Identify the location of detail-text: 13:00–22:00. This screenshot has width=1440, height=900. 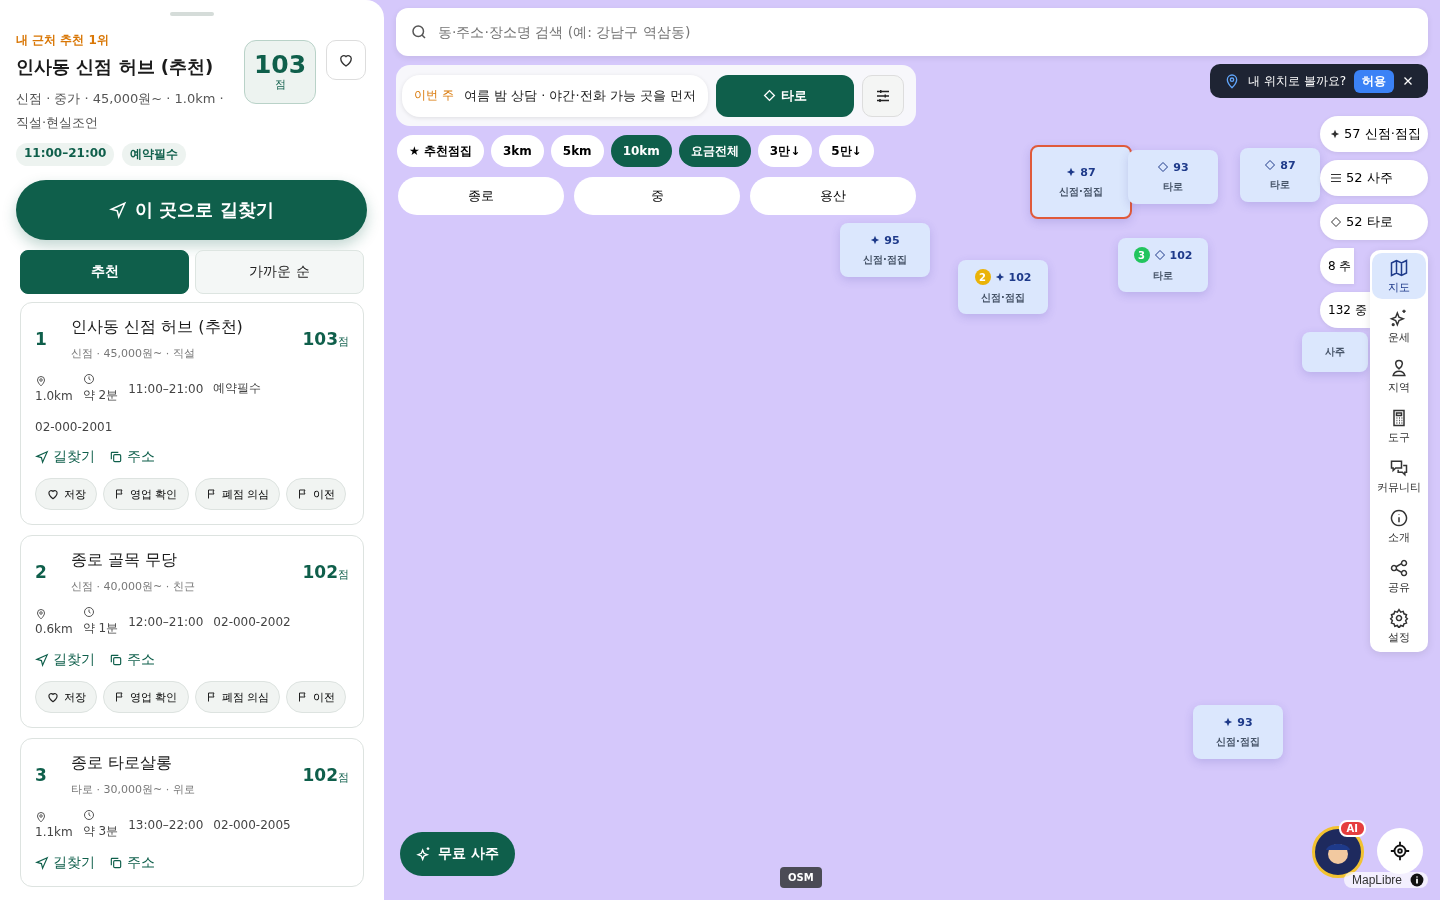
(166, 824).